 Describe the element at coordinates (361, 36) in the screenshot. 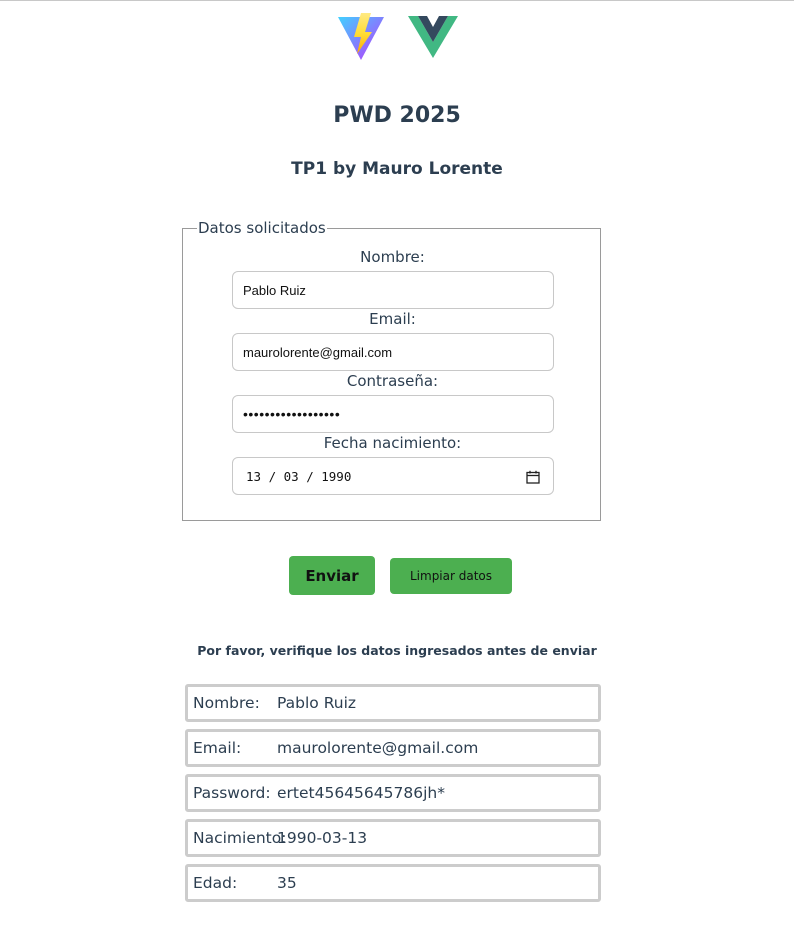

I see `vite-logo-icon` at that location.